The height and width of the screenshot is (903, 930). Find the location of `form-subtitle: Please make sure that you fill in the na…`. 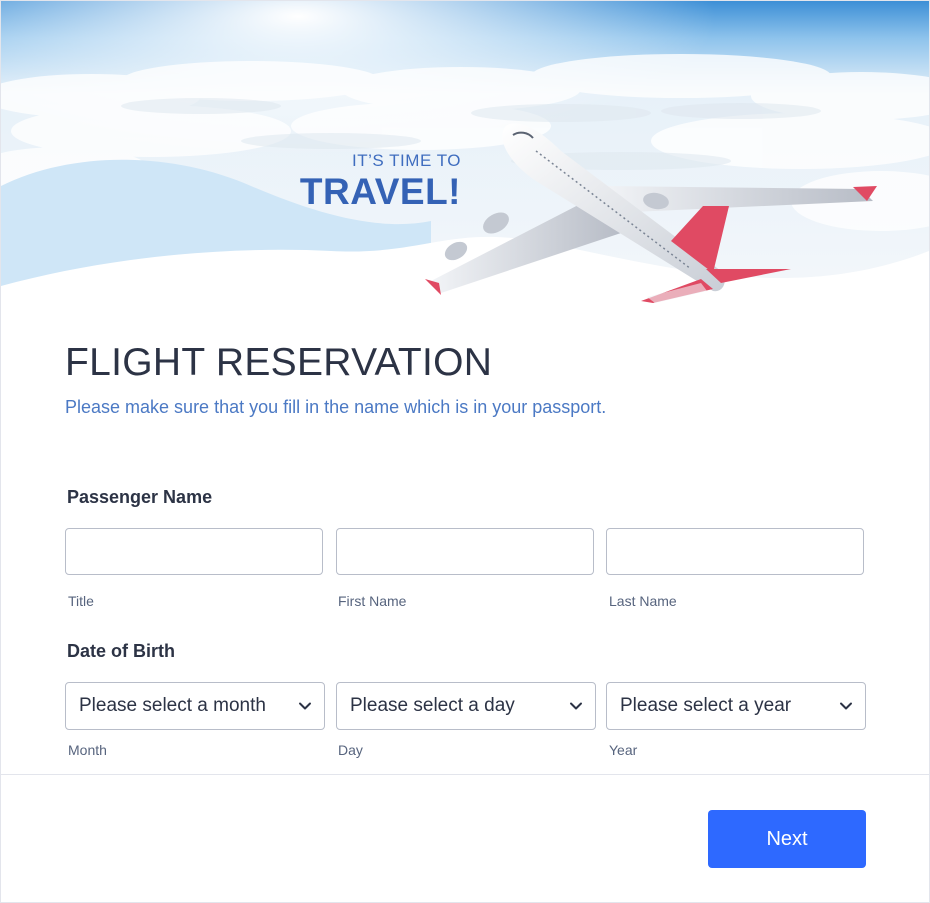

form-subtitle: Please make sure that you fill in the na… is located at coordinates (336, 407).